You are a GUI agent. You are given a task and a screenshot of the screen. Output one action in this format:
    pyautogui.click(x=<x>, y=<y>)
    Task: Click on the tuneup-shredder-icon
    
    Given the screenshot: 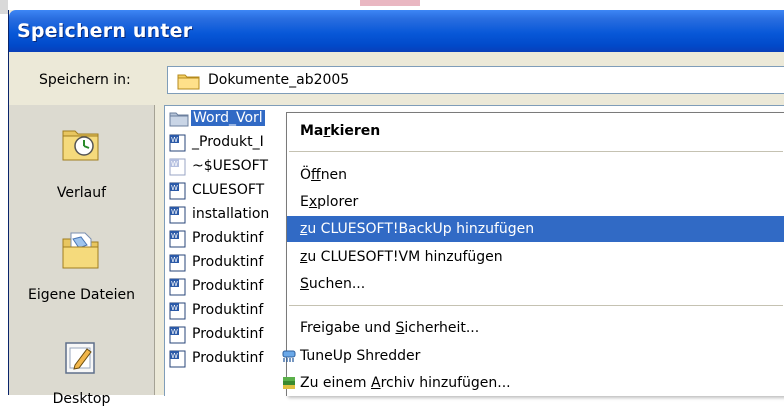 What is the action you would take?
    pyautogui.click(x=289, y=358)
    